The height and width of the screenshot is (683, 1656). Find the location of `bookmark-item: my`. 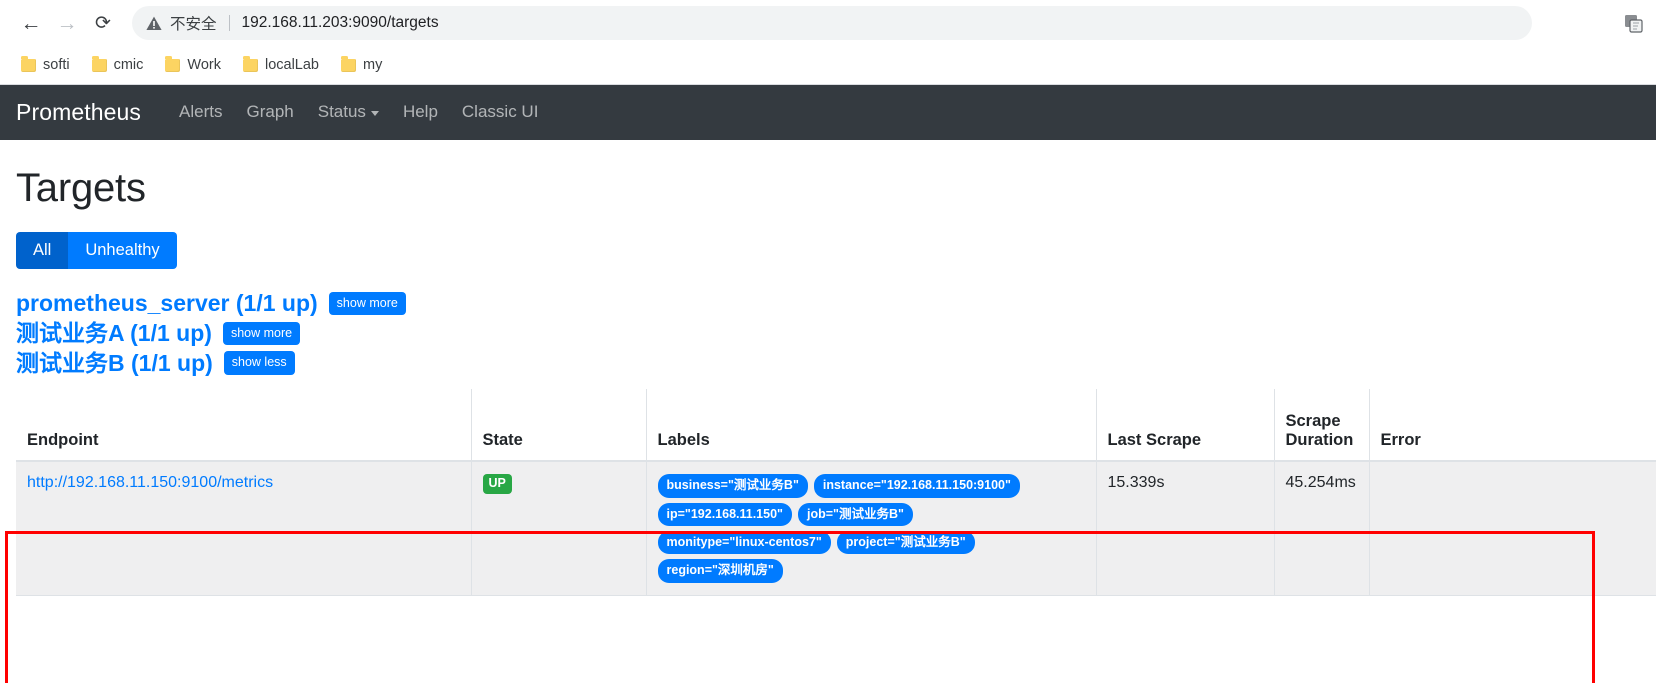

bookmark-item: my is located at coordinates (361, 65).